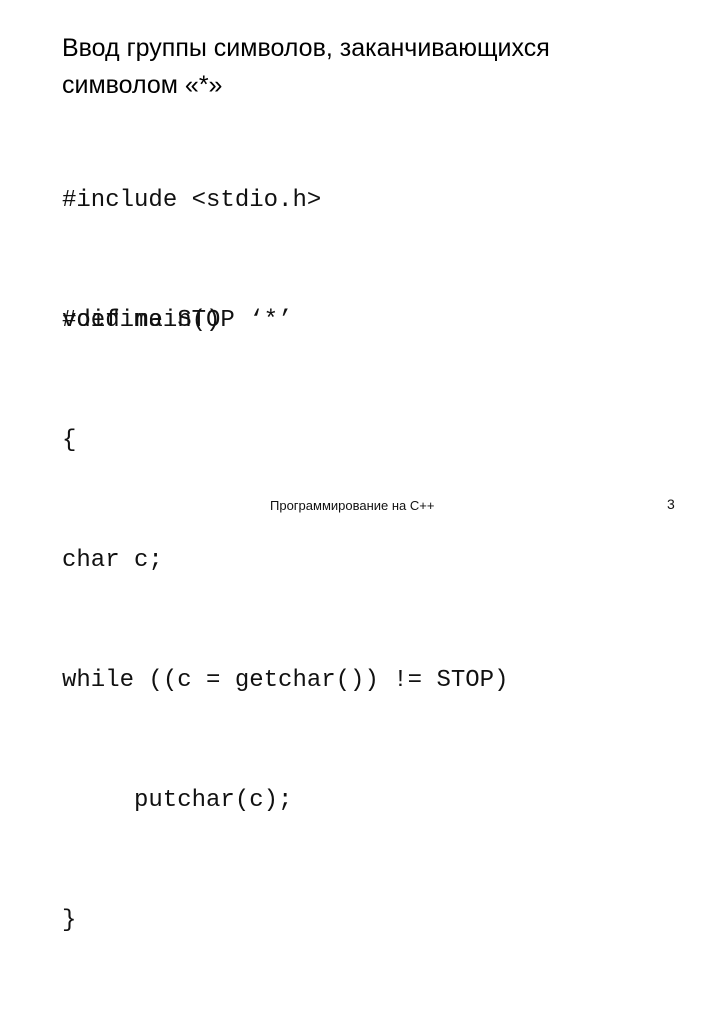 Image resolution: width=720 pixels, height=1021 pixels. Describe the element at coordinates (671, 504) in the screenshot. I see `page-number: 3` at that location.